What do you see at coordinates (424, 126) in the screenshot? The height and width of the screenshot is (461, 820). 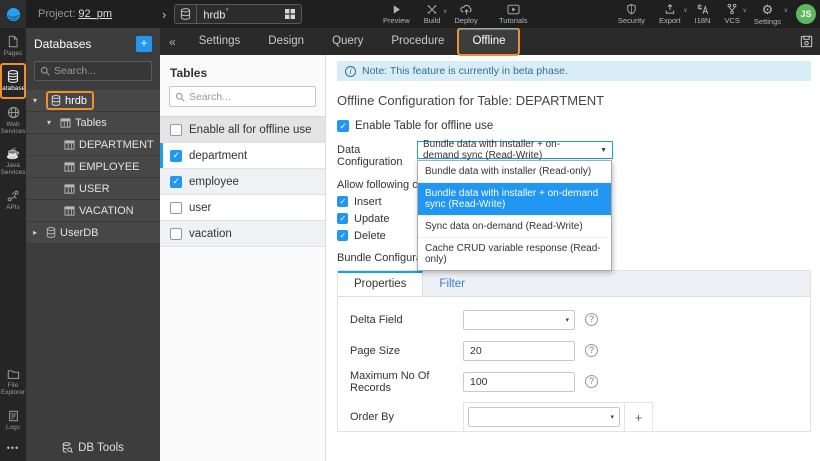 I see `enable-table-label: Enable Table for offline use` at bounding box center [424, 126].